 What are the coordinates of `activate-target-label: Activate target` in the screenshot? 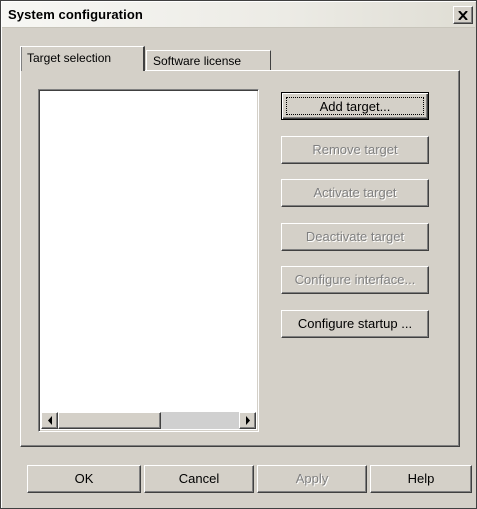 It's located at (355, 192).